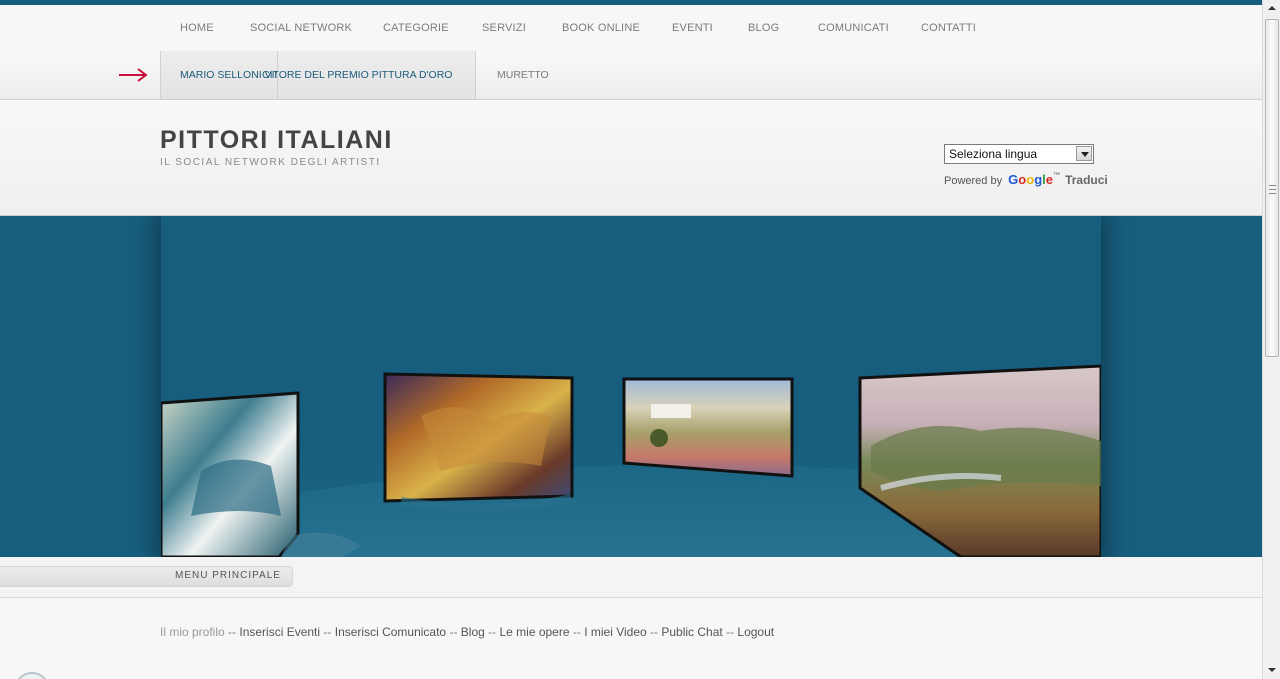 The width and height of the screenshot is (1280, 679). What do you see at coordinates (270, 162) in the screenshot?
I see `site-subtitle: IL SOCIAL NETWORK DEGLI ARTISTI` at bounding box center [270, 162].